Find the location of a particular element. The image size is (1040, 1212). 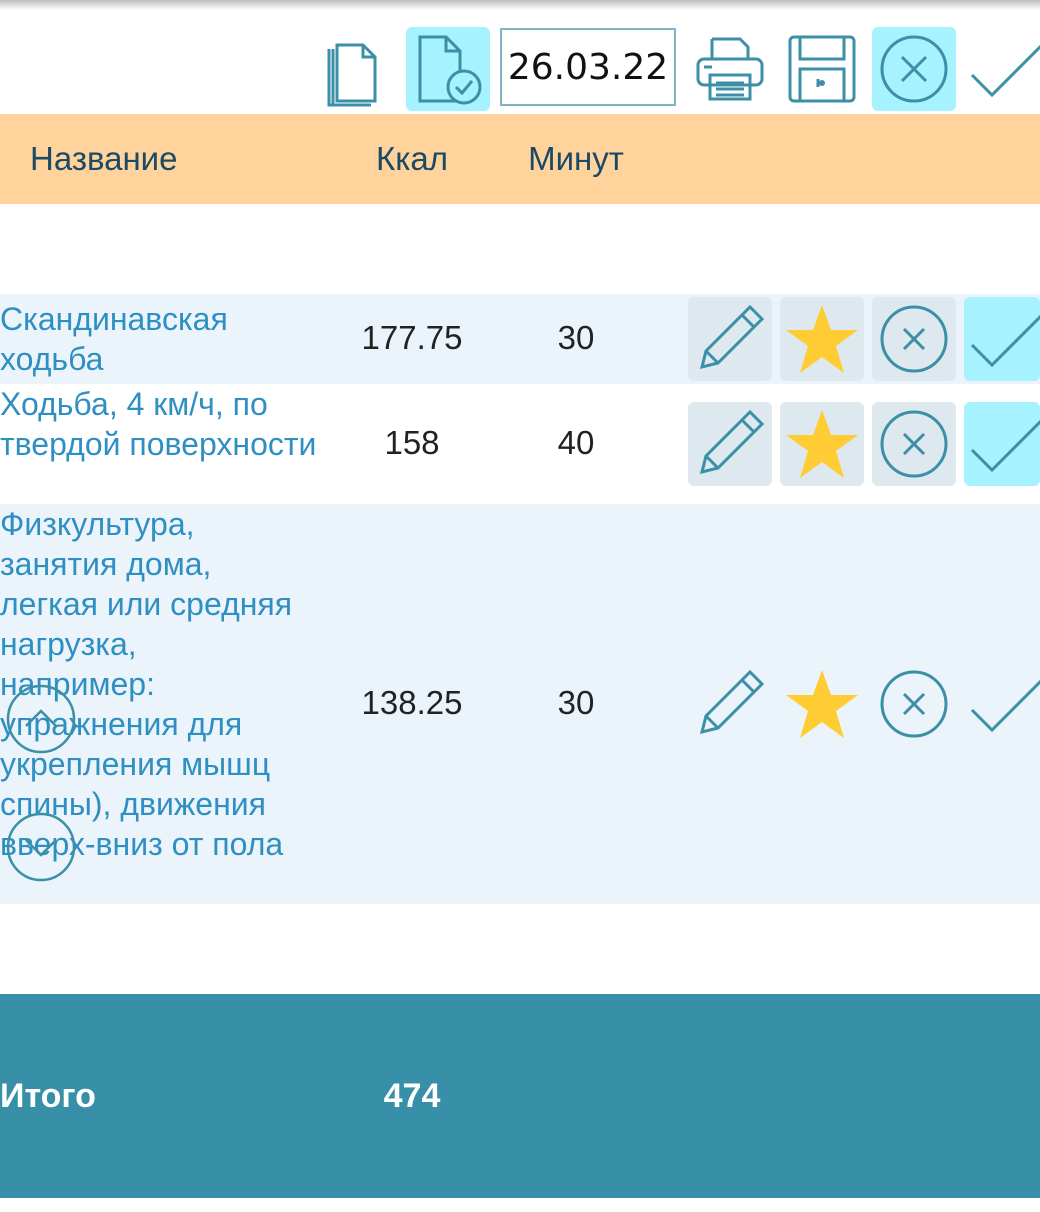

confirm-button is located at coordinates (1002, 69).